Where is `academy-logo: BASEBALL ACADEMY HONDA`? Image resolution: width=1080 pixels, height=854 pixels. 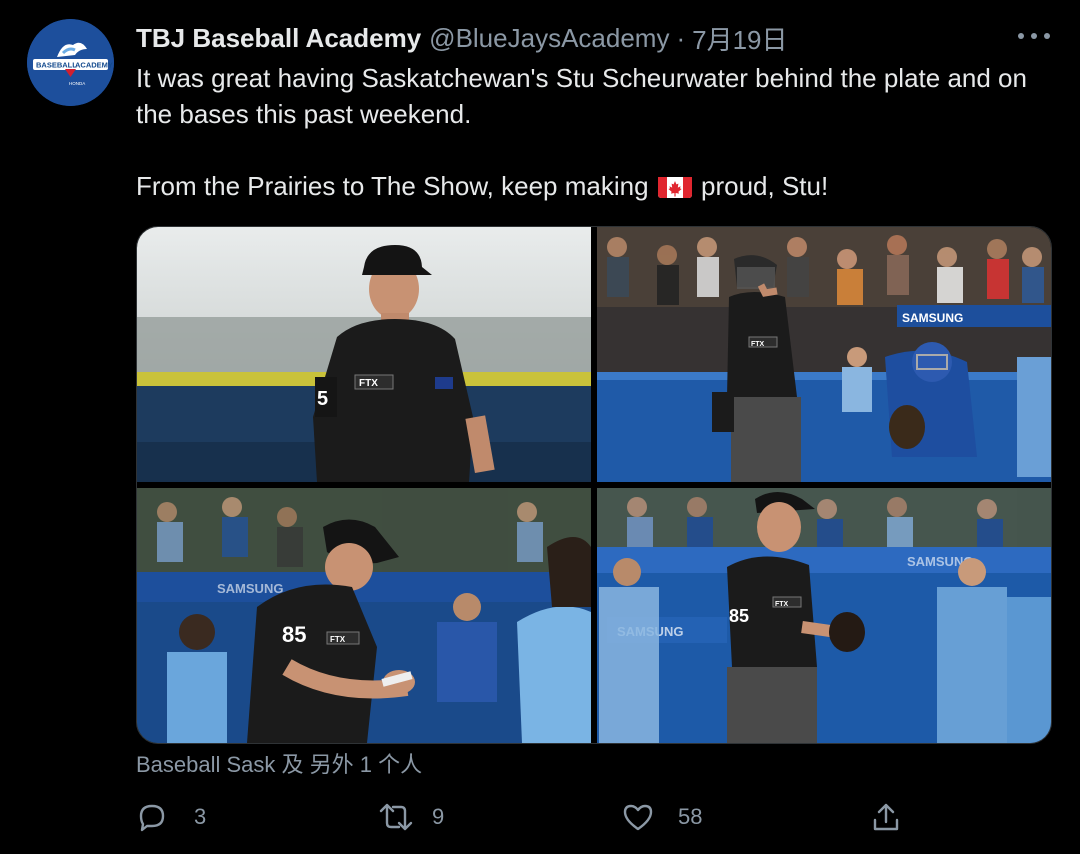 academy-logo: BASEBALL ACADEMY HONDA is located at coordinates (70, 62).